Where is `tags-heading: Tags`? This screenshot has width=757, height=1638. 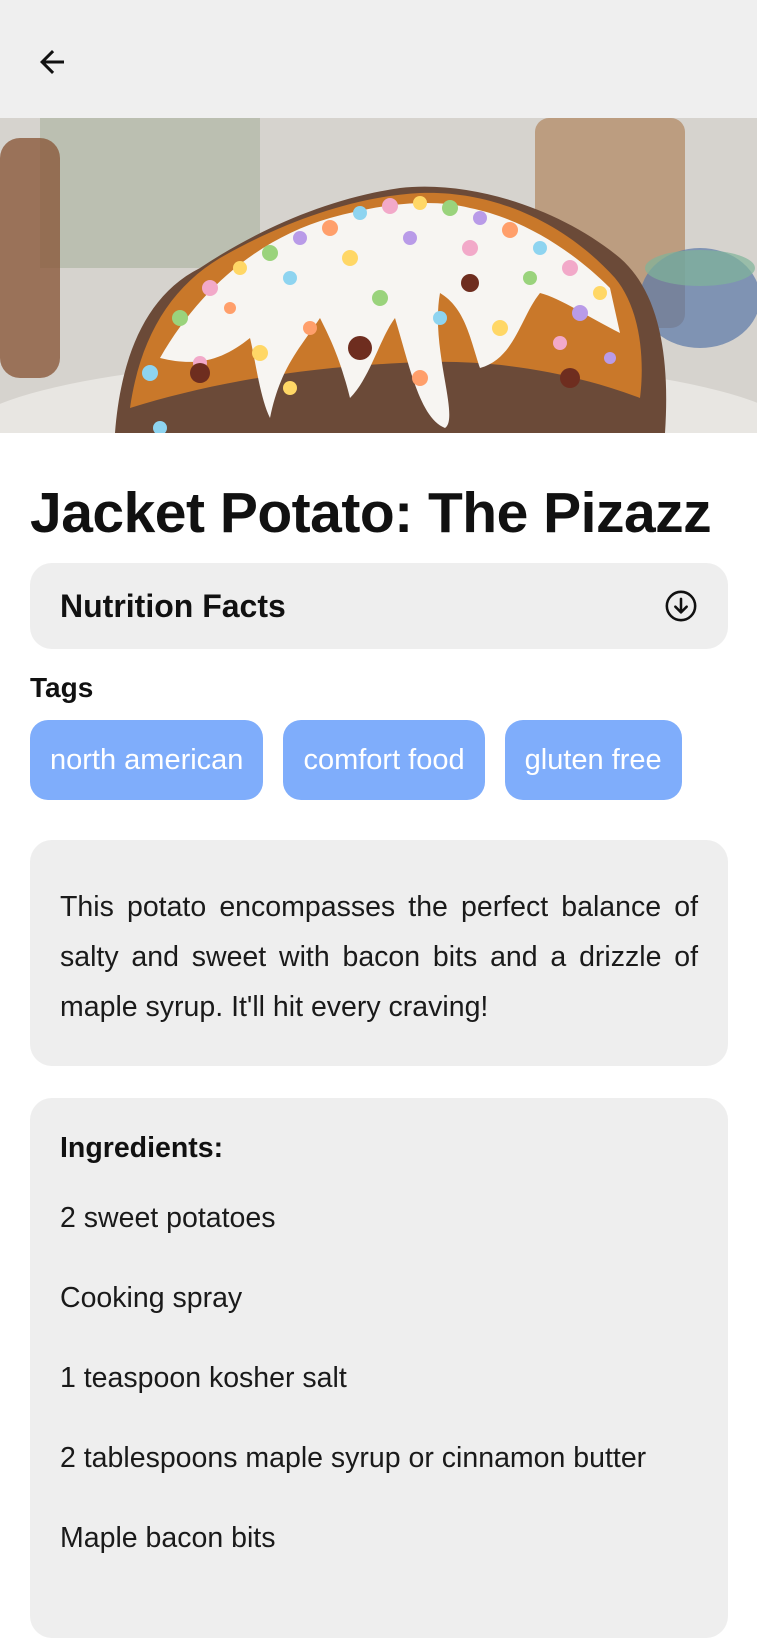
tags-heading: Tags is located at coordinates (62, 687).